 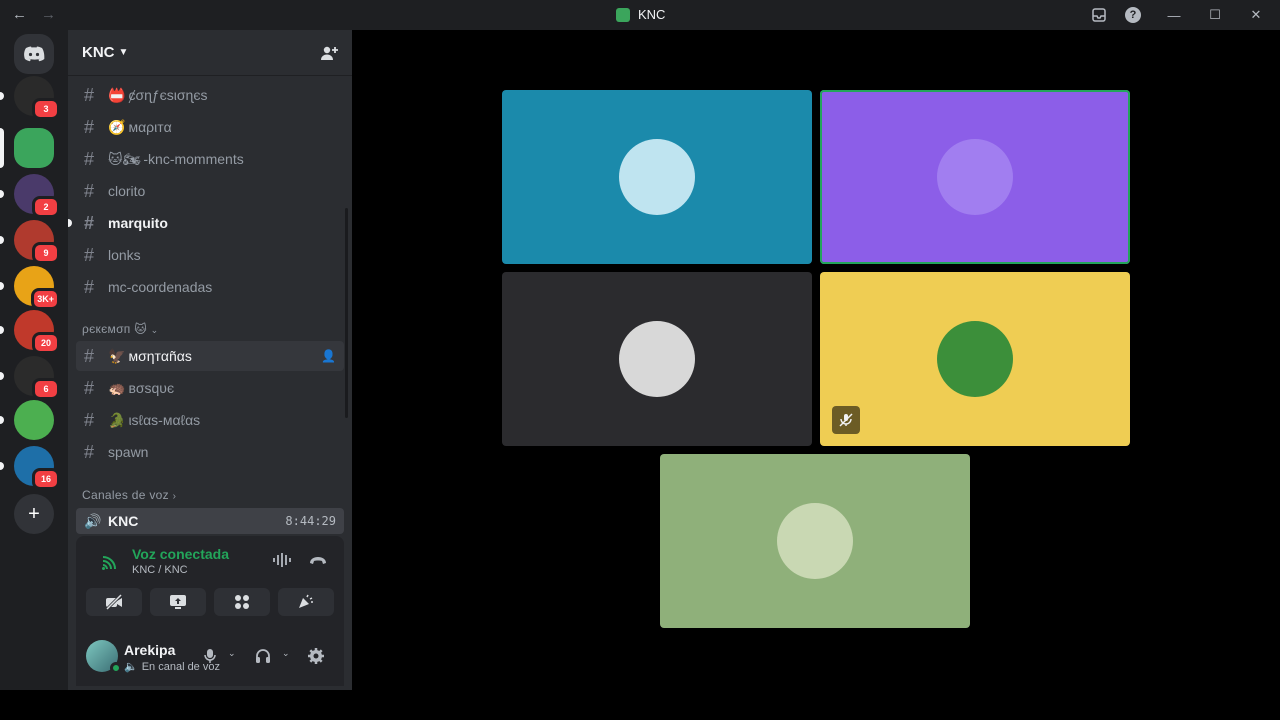 I want to click on discord-home-button, so click(x=34, y=54).